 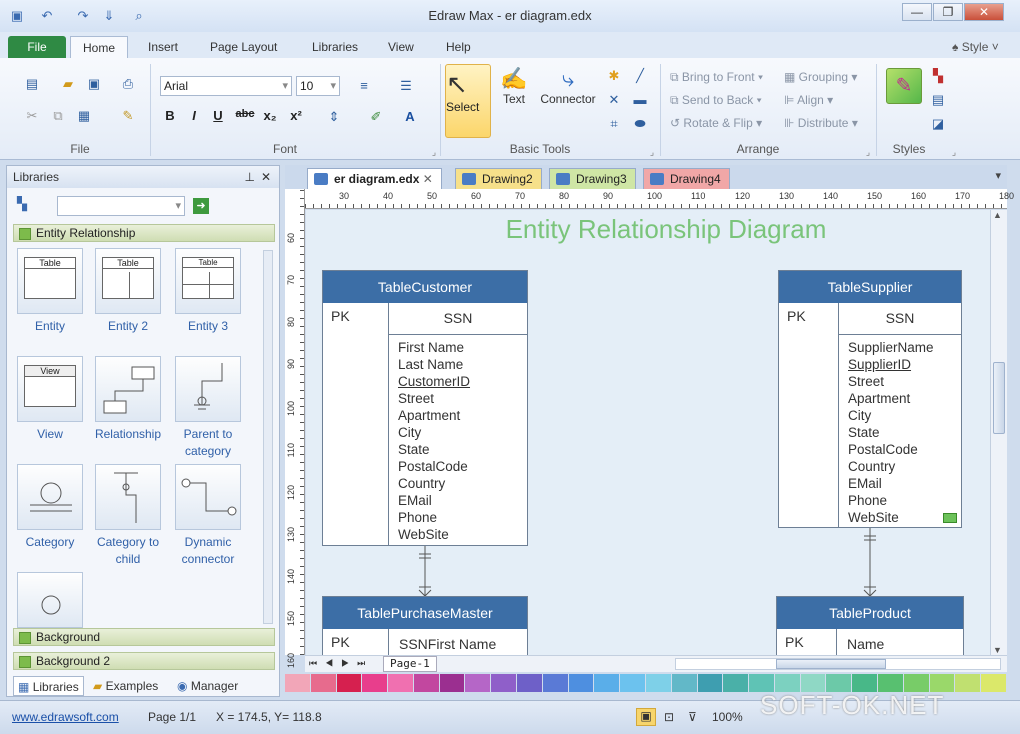 What do you see at coordinates (938, 124) in the screenshot?
I see `shadow-icon: ◪` at bounding box center [938, 124].